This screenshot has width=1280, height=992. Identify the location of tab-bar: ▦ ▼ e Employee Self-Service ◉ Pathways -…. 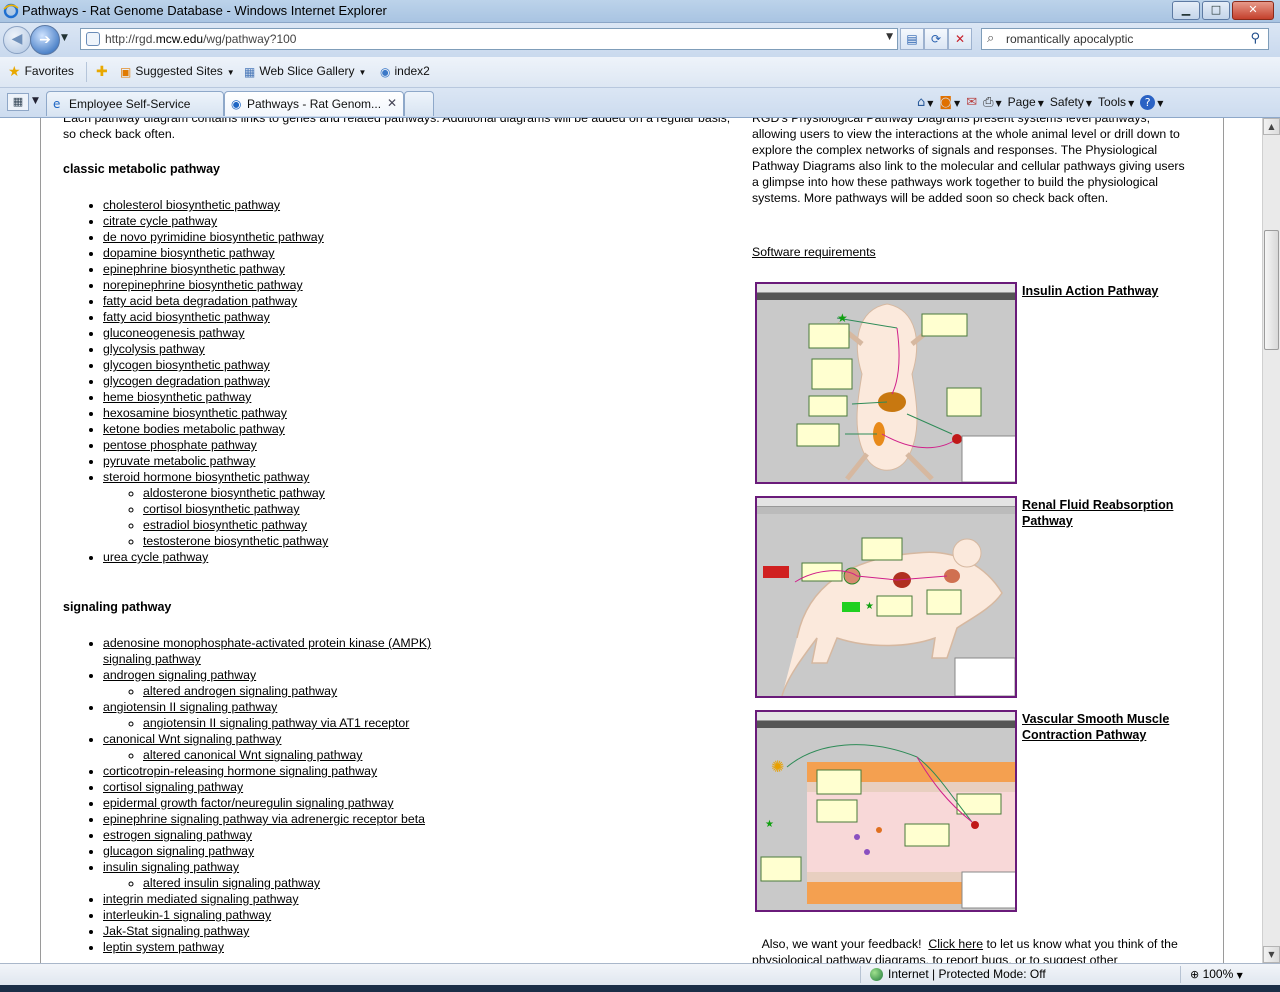
(640, 103).